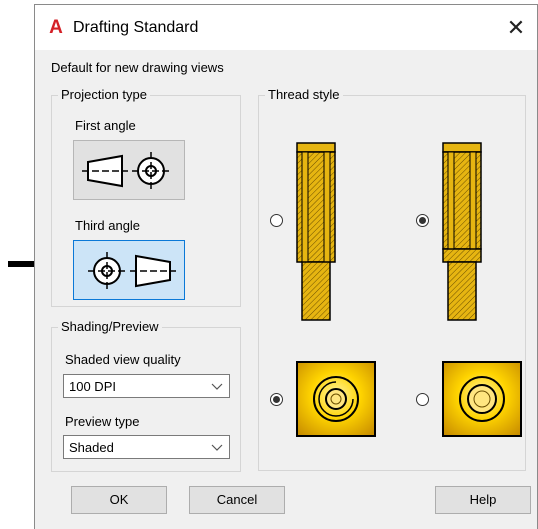  I want to click on third-angle-button, so click(129, 270).